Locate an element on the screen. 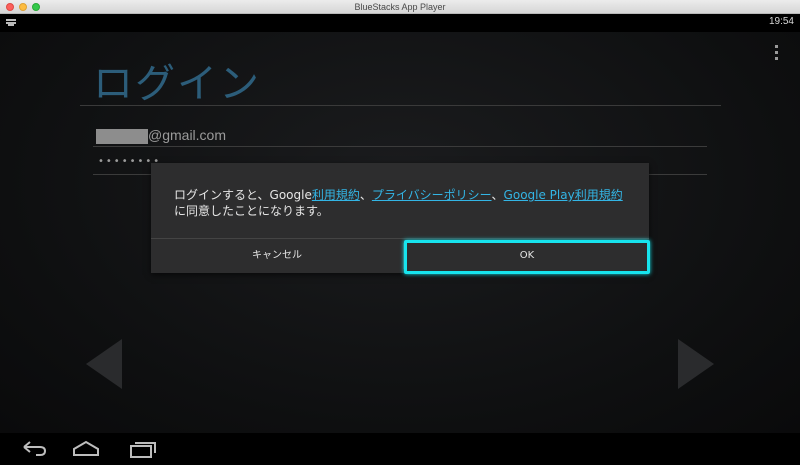  dialog-text: に同意したことになります。 is located at coordinates (251, 211).